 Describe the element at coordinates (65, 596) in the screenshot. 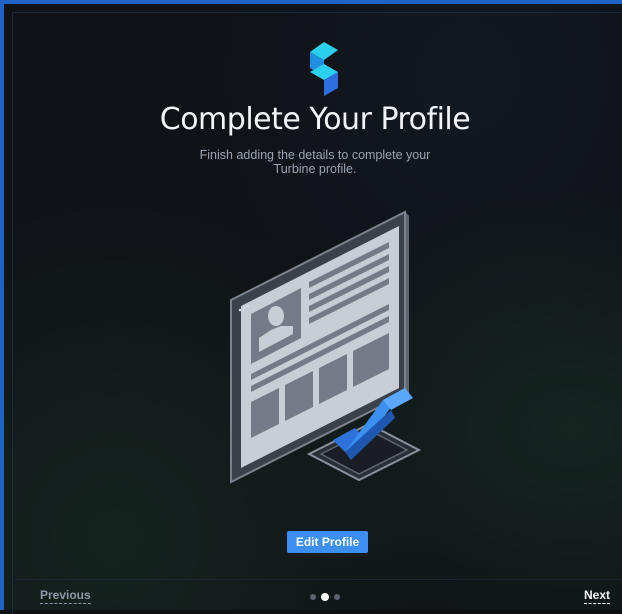

I see `previous-link: Previous` at that location.